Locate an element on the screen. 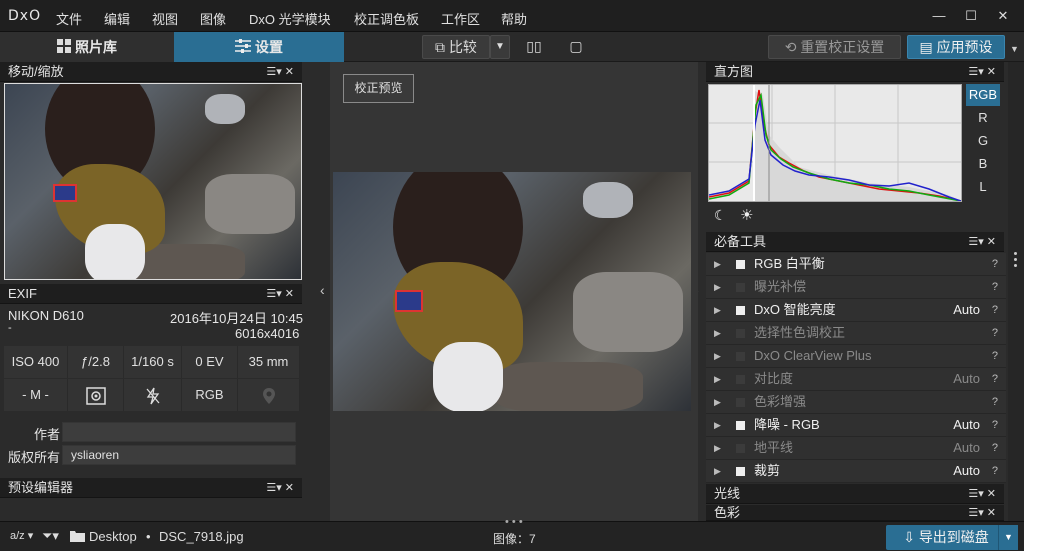 The image size is (1059, 551). tool-label: DxO ClearView Plus is located at coordinates (813, 355).